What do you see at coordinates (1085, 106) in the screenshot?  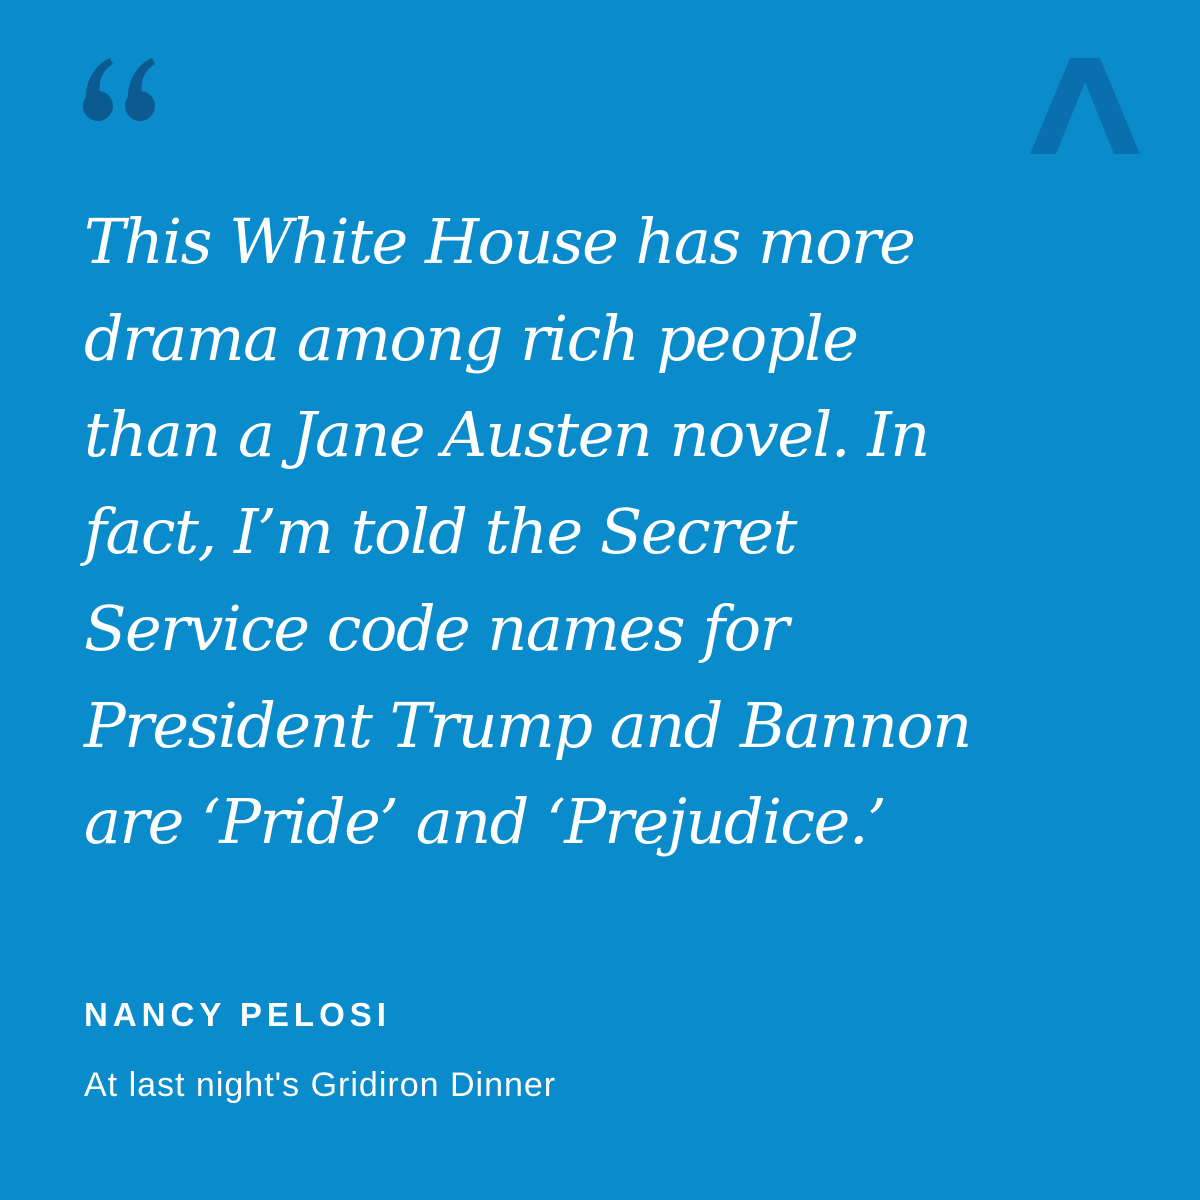 I see `chevron-a-logo` at bounding box center [1085, 106].